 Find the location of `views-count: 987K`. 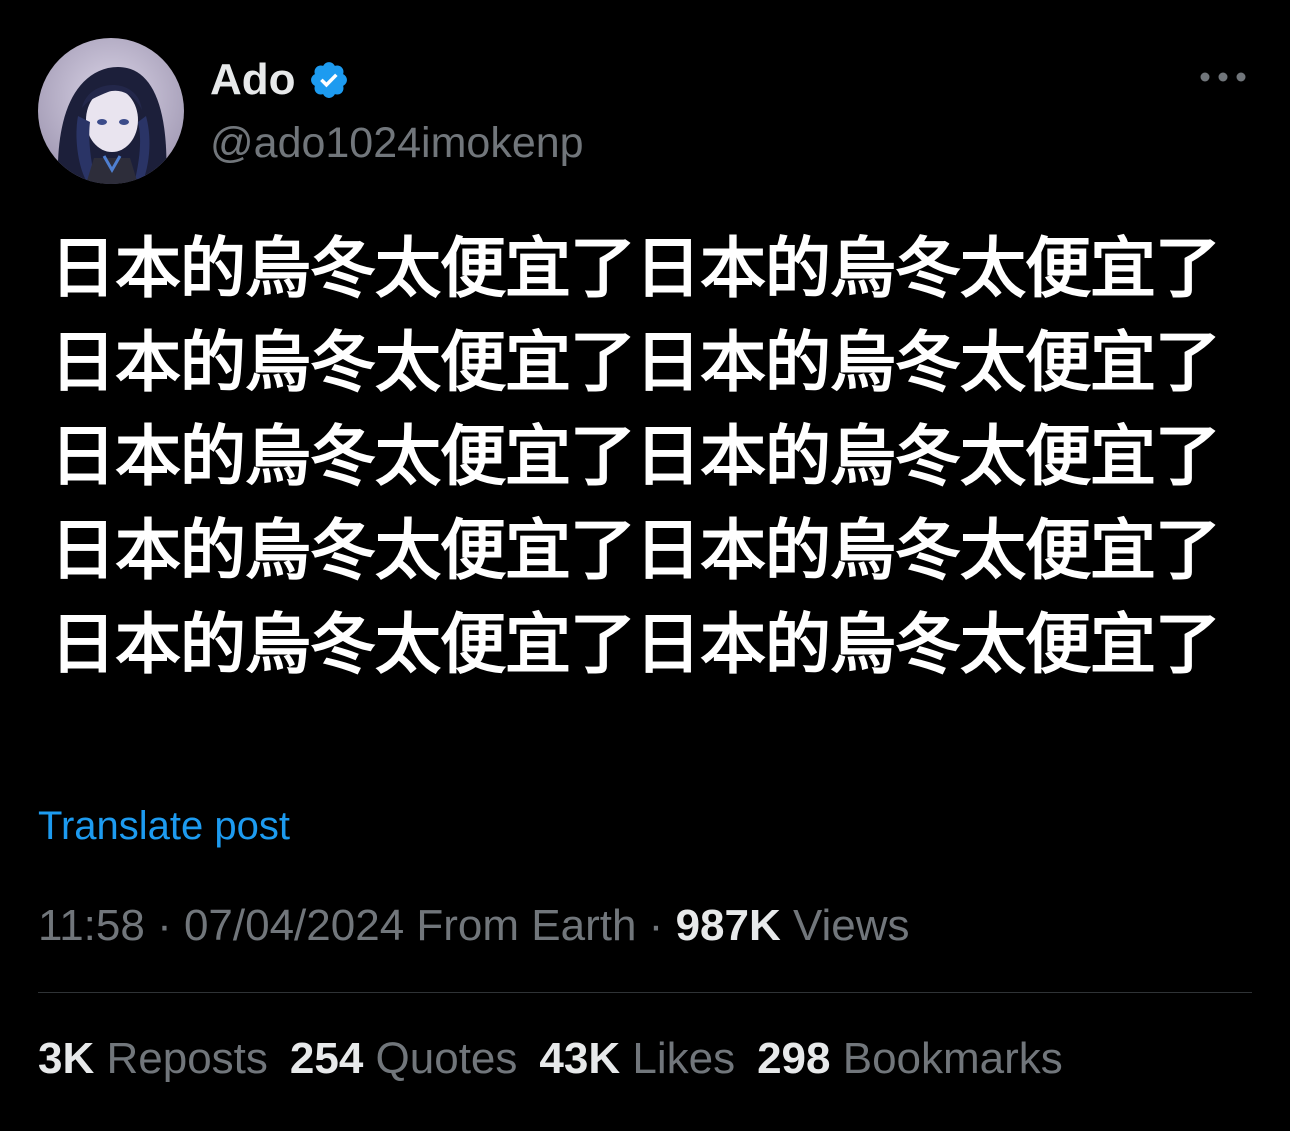

views-count: 987K is located at coordinates (728, 925).